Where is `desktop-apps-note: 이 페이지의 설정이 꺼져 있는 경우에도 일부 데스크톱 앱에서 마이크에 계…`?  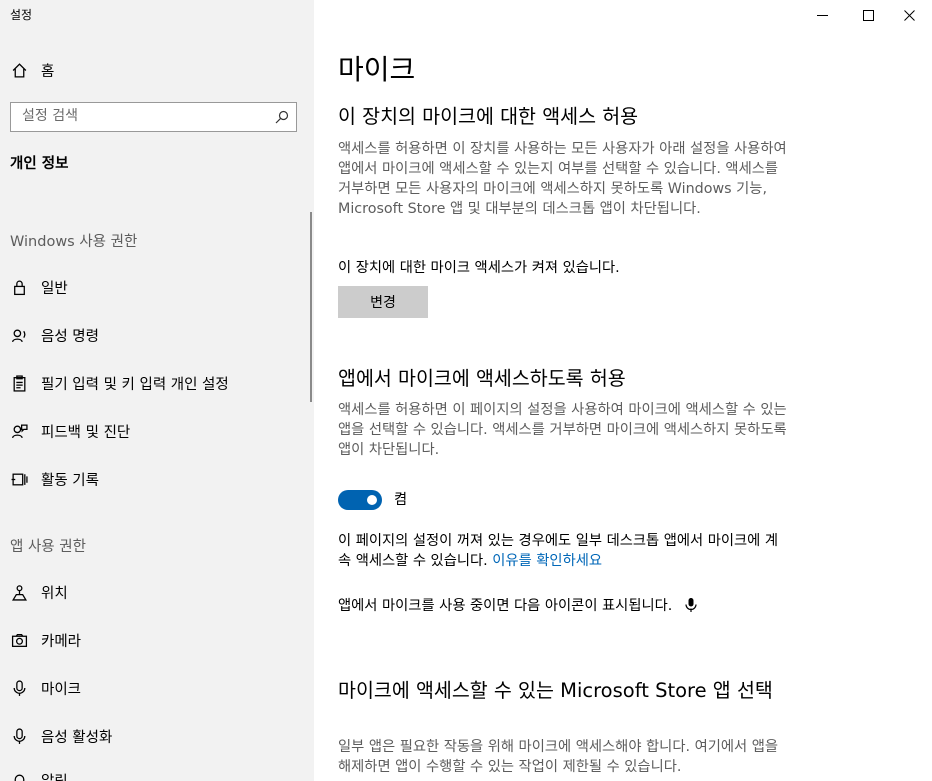 desktop-apps-note: 이 페이지의 설정이 꺼져 있는 경우에도 일부 데스크톱 앱에서 마이크에 계… is located at coordinates (564, 551).